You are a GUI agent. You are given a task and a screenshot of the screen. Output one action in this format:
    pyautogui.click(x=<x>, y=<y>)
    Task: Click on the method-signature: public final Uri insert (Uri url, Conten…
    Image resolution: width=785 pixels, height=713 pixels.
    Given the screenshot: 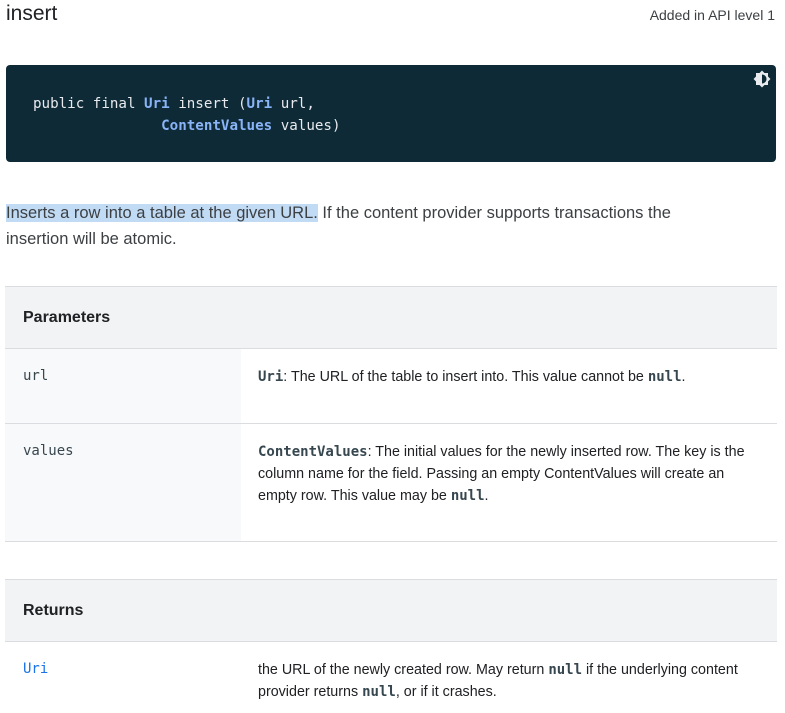 What is the action you would take?
    pyautogui.click(x=187, y=115)
    